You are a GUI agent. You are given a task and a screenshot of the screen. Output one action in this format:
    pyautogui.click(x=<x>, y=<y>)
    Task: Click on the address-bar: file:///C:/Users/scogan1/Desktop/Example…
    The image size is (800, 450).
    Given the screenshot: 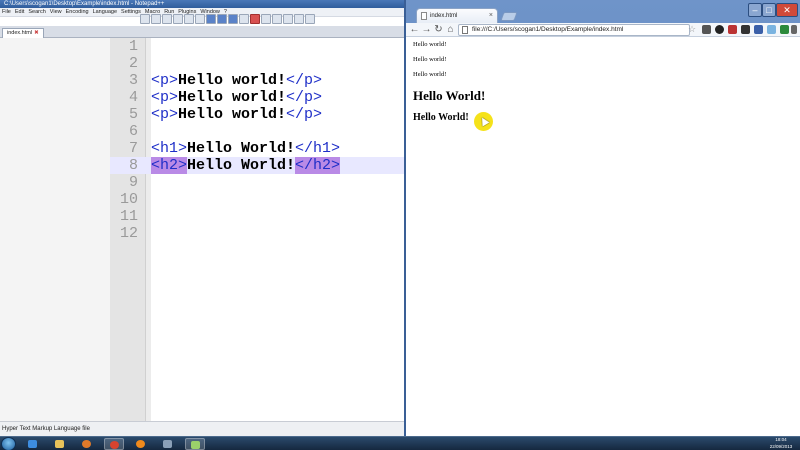 What is the action you would take?
    pyautogui.click(x=574, y=30)
    